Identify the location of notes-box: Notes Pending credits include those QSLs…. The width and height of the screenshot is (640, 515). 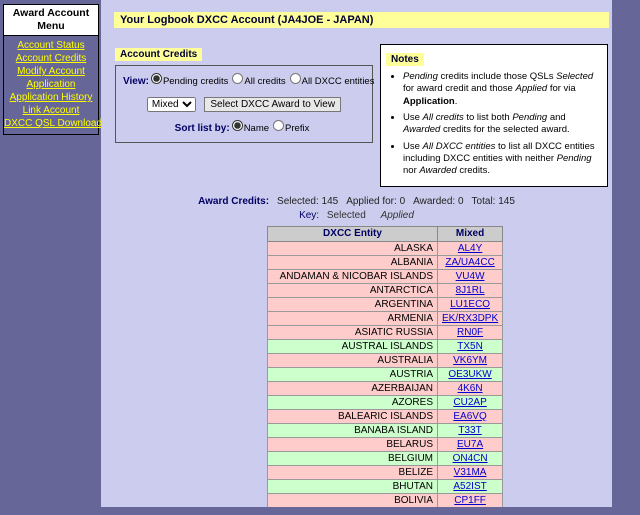
(494, 115).